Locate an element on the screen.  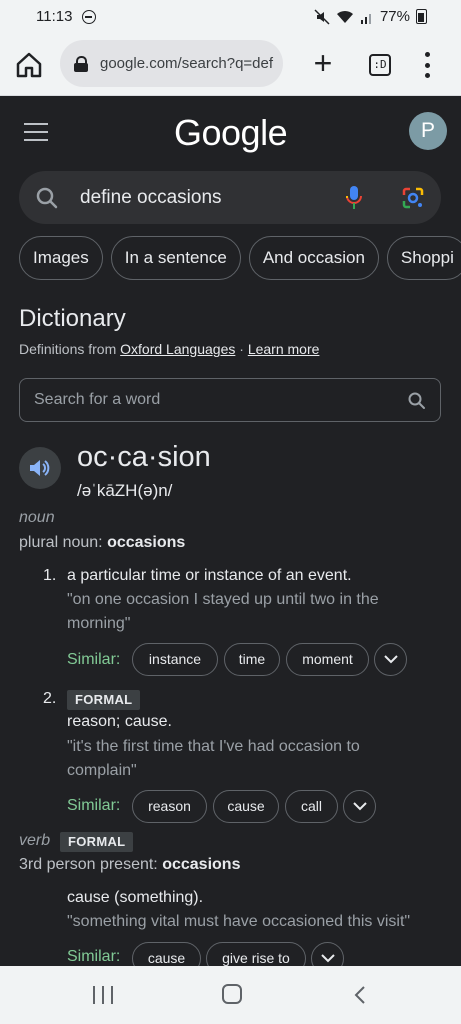
more-vert-icon is located at coordinates (427, 65).